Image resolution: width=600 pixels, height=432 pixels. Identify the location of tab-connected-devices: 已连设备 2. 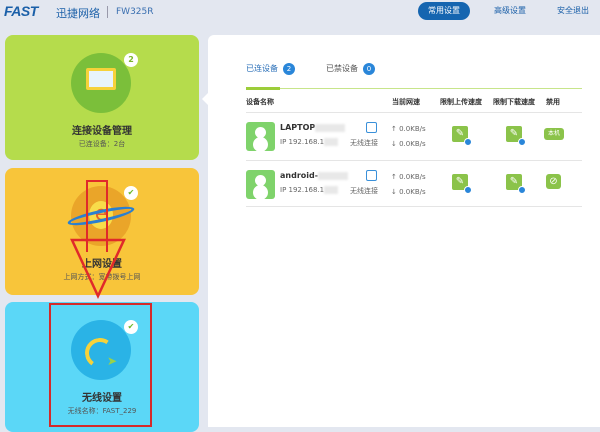
(270, 69).